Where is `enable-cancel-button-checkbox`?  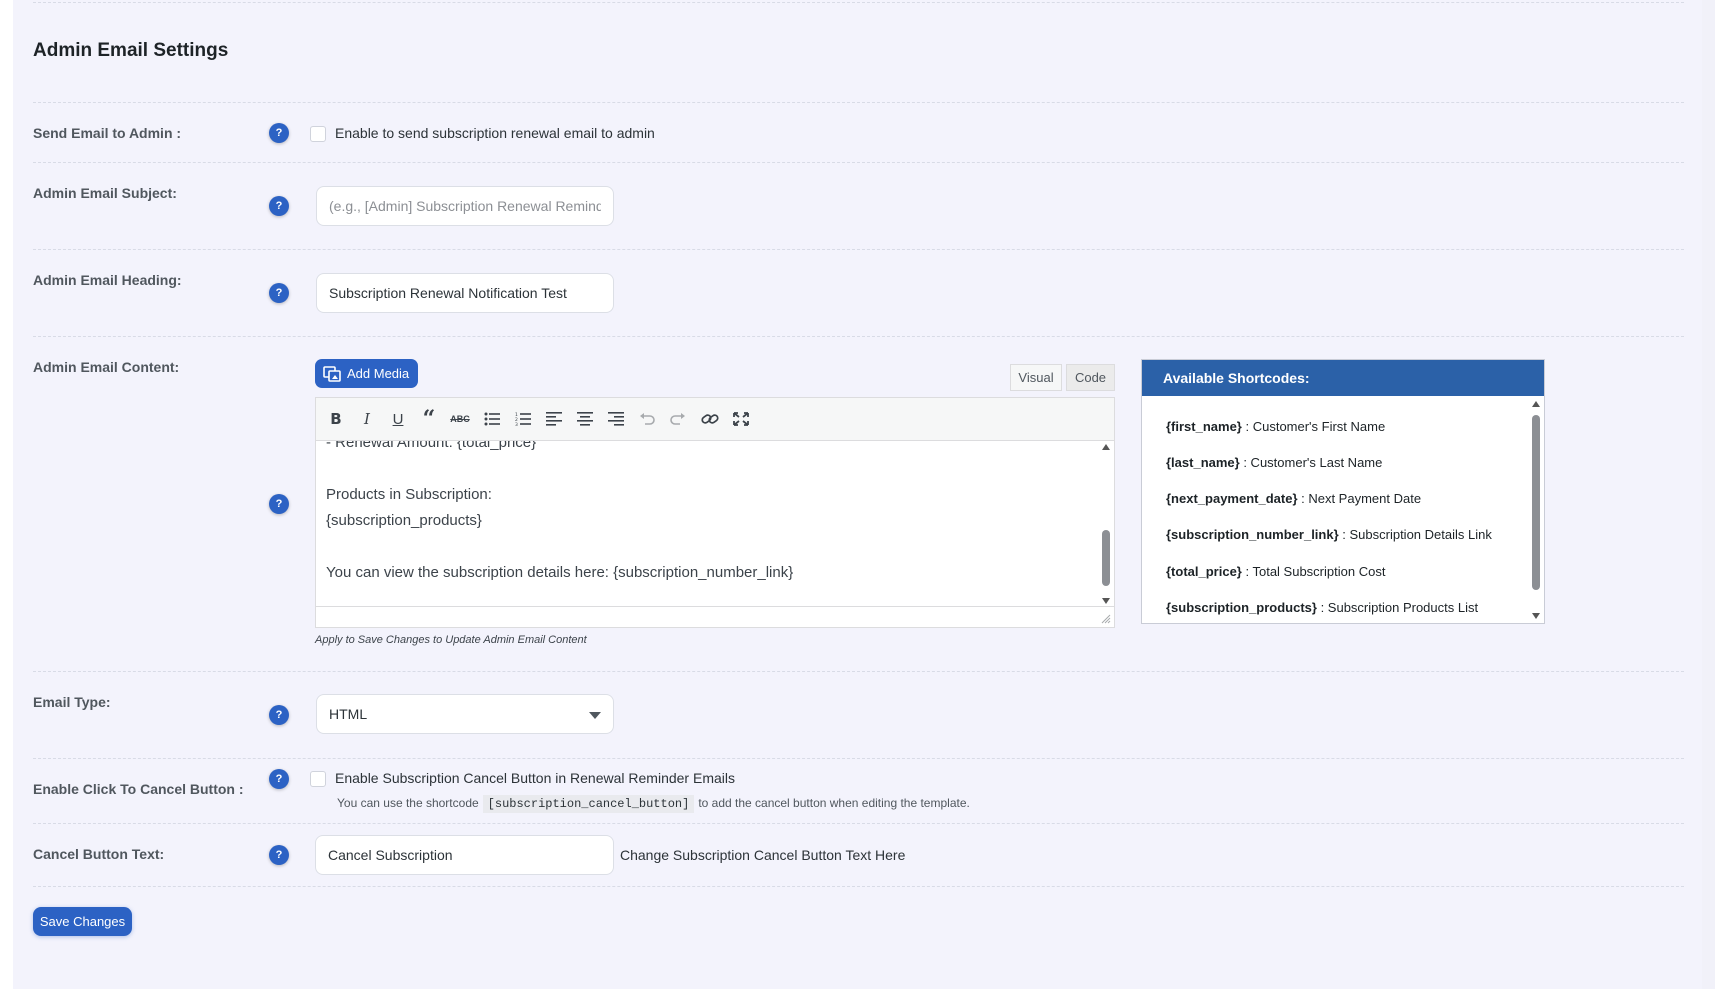
enable-cancel-button-checkbox is located at coordinates (318, 779).